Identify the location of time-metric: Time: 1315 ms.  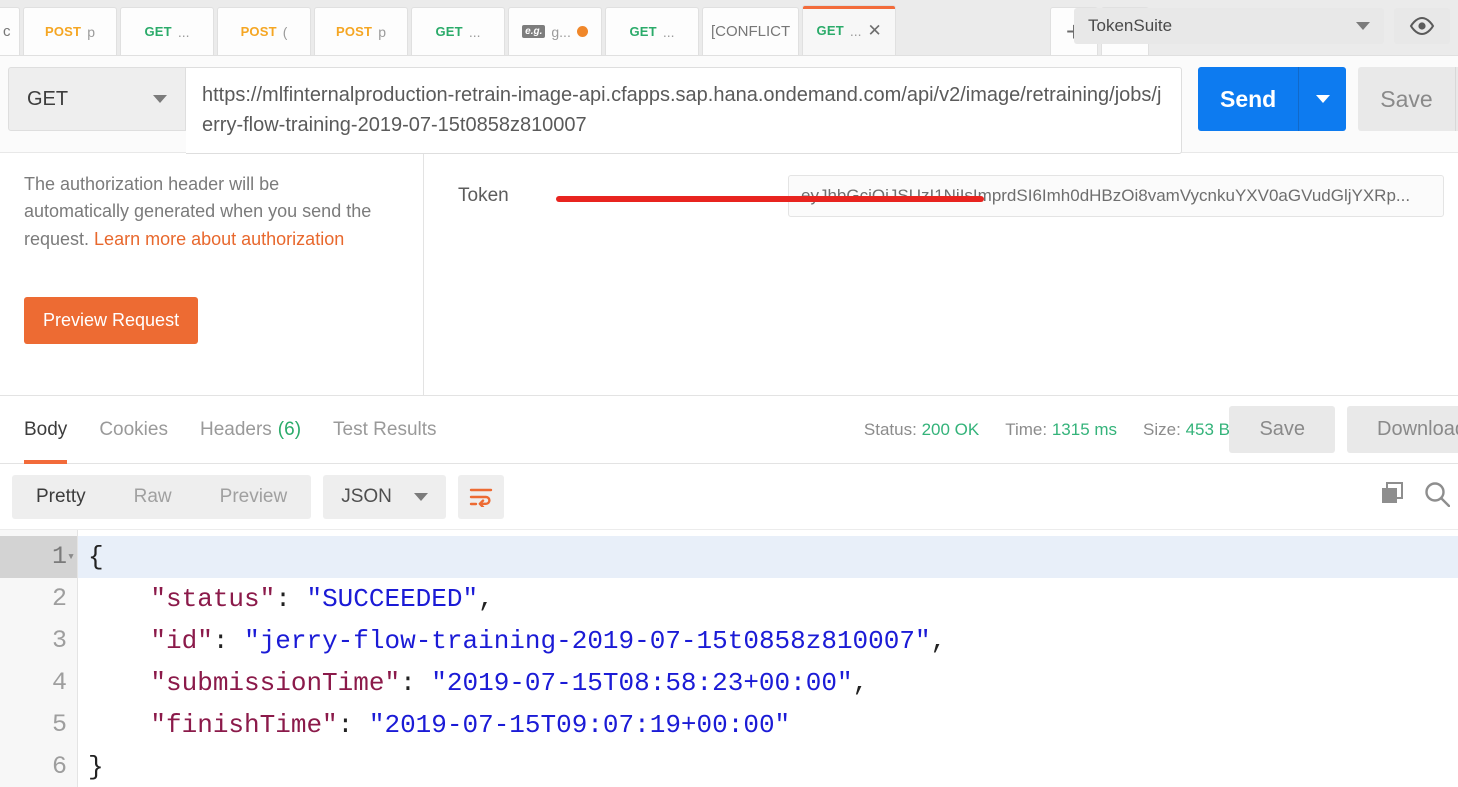
(1061, 430).